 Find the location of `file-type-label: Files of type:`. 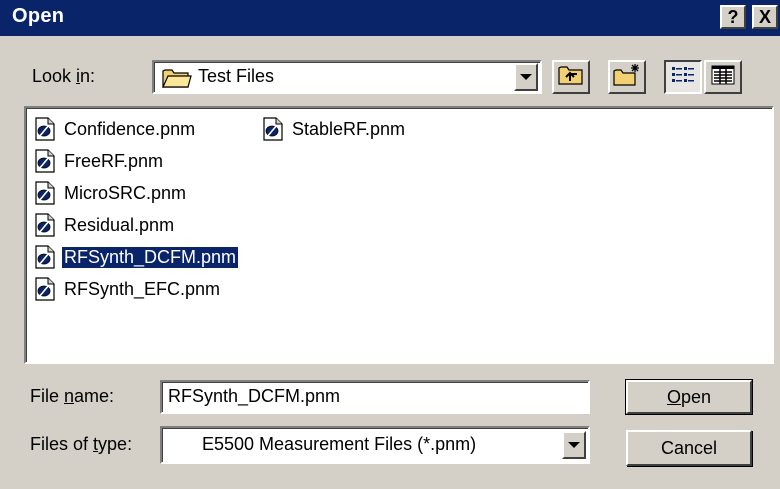

file-type-label: Files of type: is located at coordinates (81, 444).